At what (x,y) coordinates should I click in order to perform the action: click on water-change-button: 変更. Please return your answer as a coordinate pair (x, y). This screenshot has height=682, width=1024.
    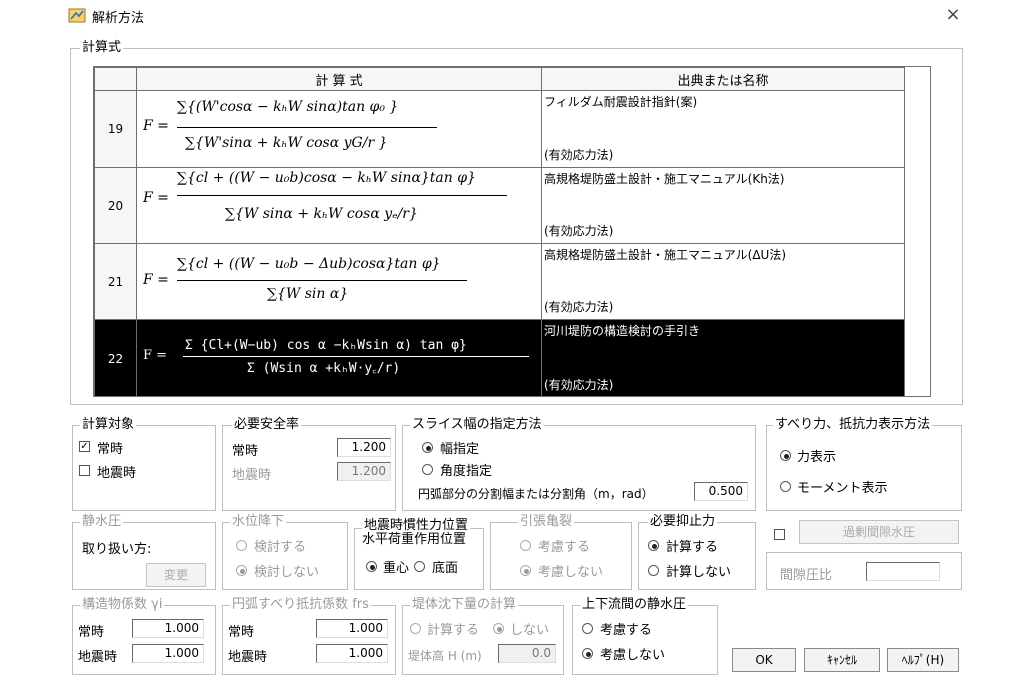
    Looking at the image, I should click on (176, 575).